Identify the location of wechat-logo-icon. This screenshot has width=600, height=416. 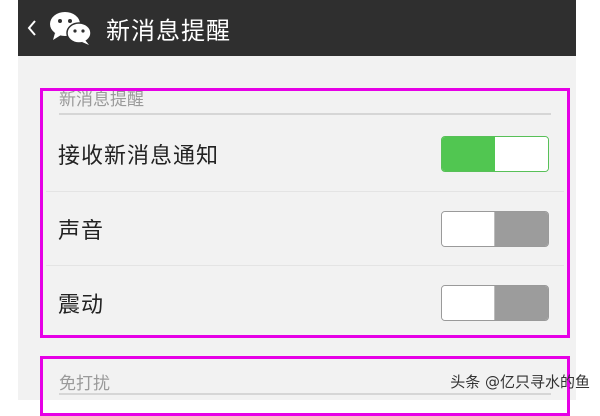
(72, 28).